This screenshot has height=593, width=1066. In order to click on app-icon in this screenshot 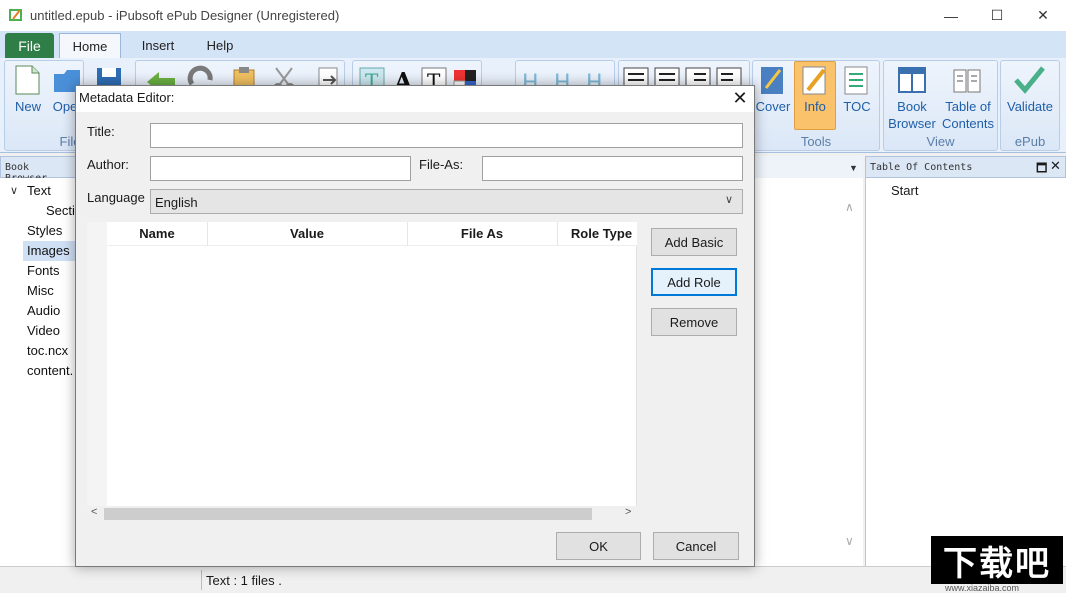, I will do `click(16, 15)`.